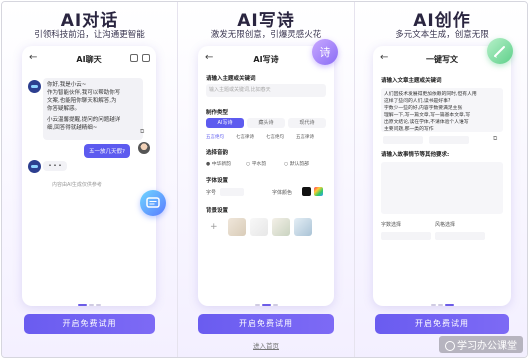 This screenshot has height=359, width=529. What do you see at coordinates (411, 81) in the screenshot?
I see `topic-label: 请输入文章主题或关键词` at bounding box center [411, 81].